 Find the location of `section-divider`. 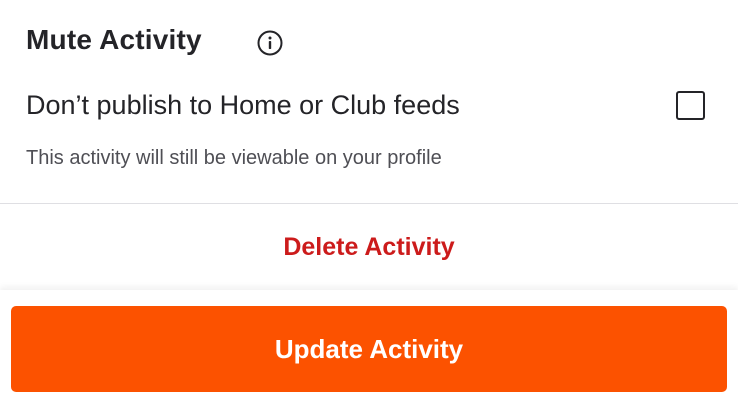

section-divider is located at coordinates (369, 203).